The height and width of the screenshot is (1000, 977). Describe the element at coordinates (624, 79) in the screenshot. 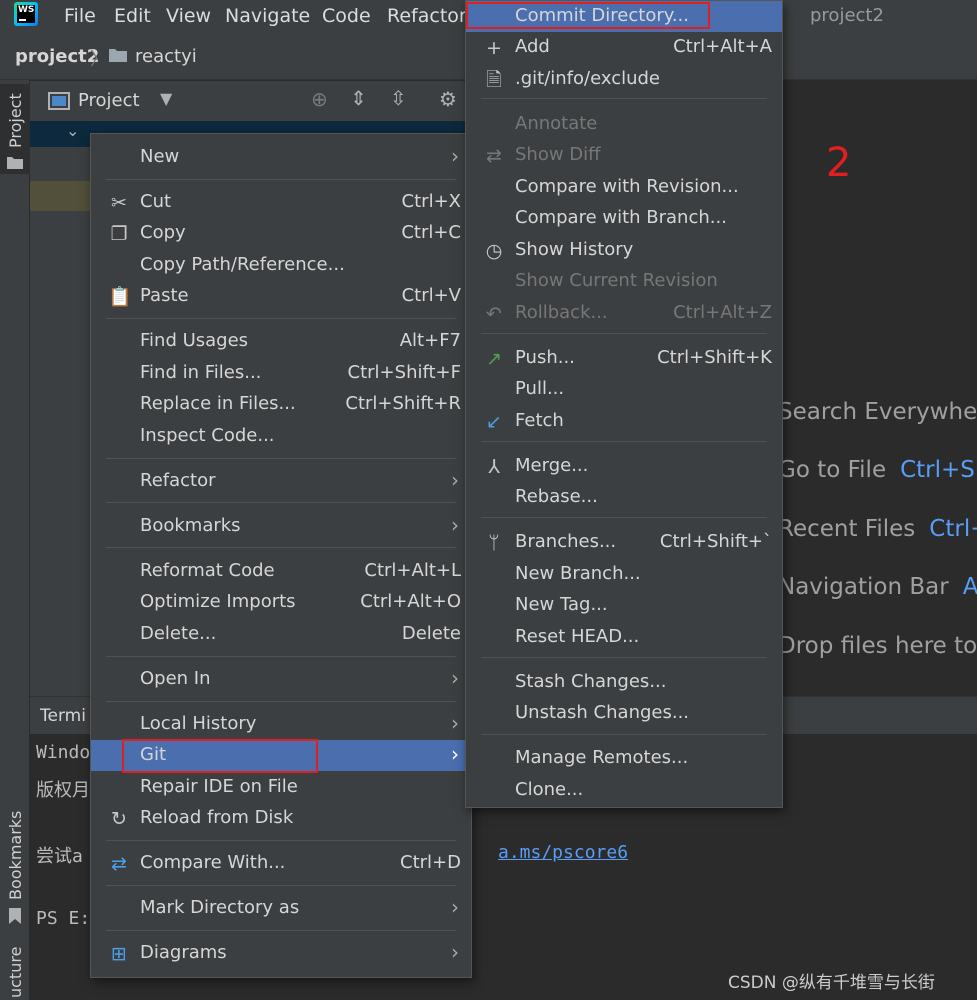

I see `menu-item-git-exclude: 🗎 .git/info/exclude` at that location.